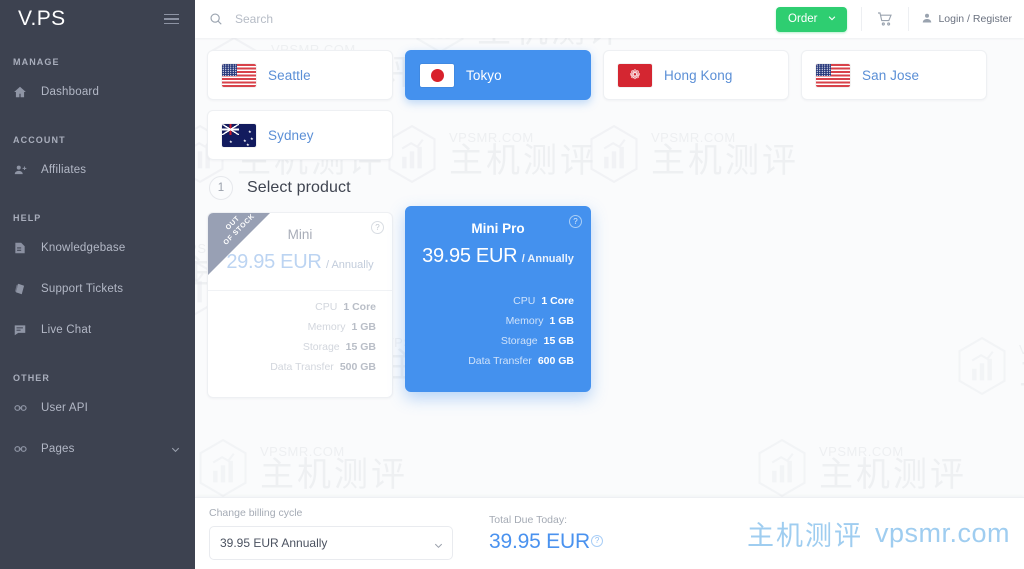 This screenshot has width=1024, height=569. I want to click on spec-value: 1 GB, so click(561, 321).